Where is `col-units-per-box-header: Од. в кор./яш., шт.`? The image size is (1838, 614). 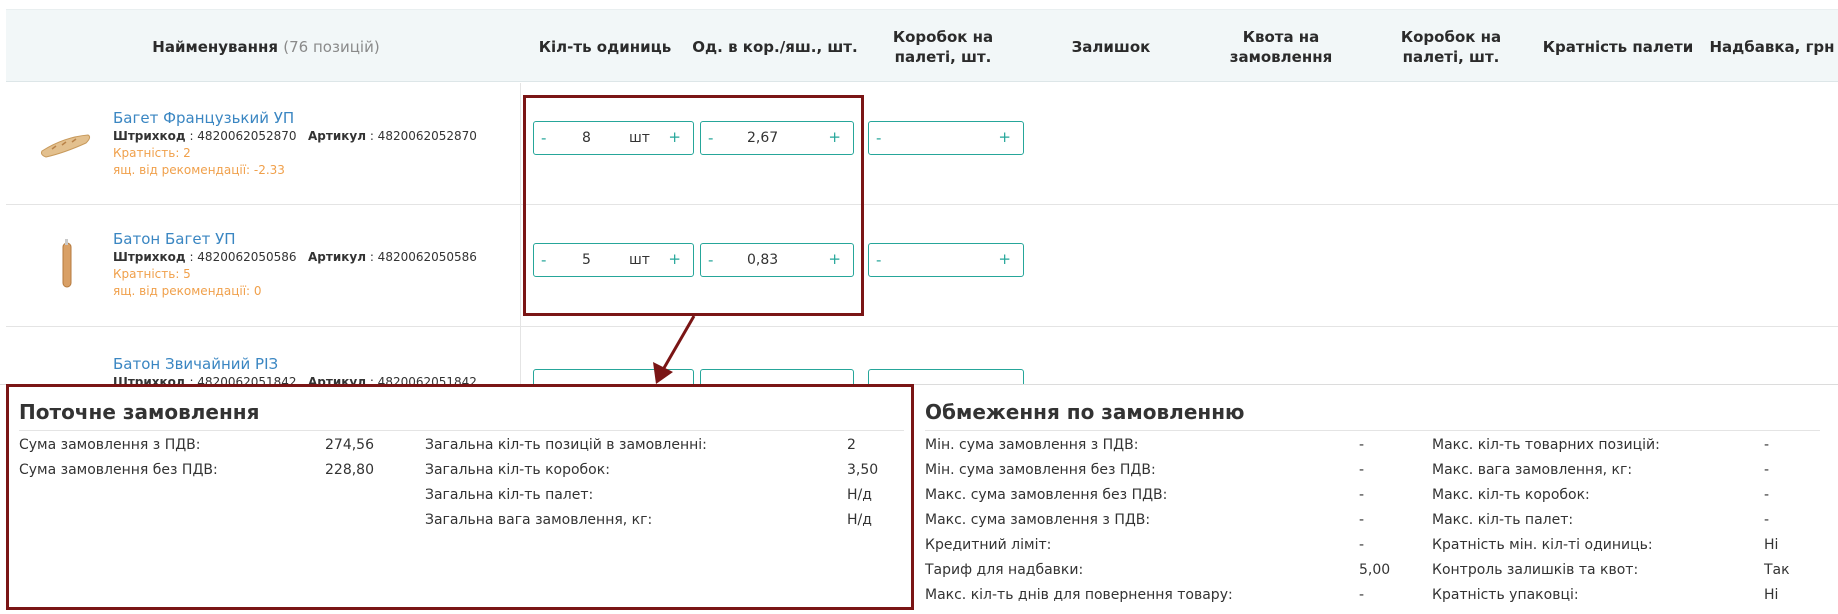 col-units-per-box-header: Од. в кор./яш., шт. is located at coordinates (775, 46).